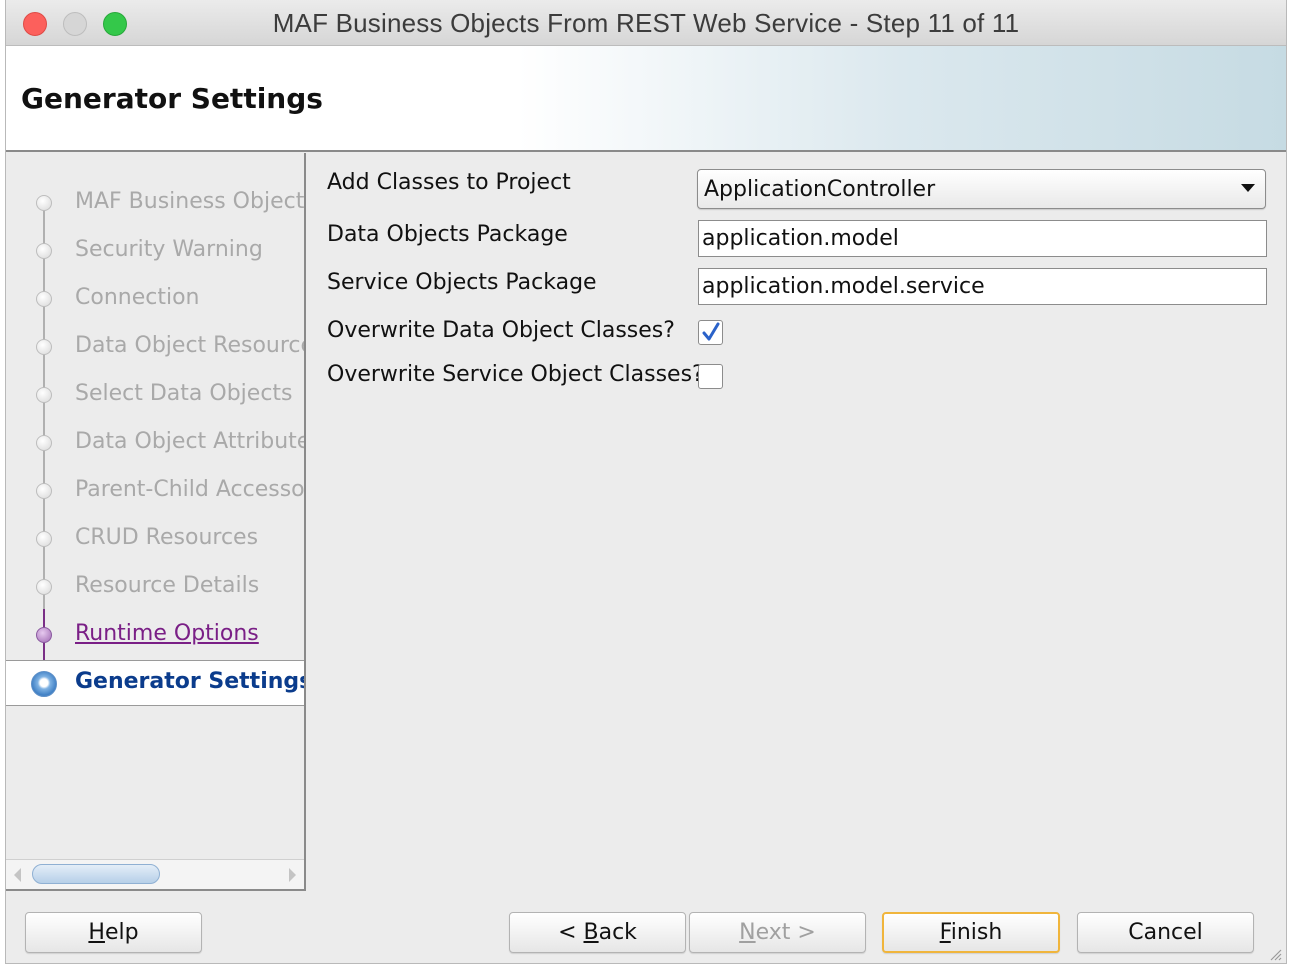 This screenshot has height=967, width=1294. What do you see at coordinates (515, 374) in the screenshot?
I see `overwrite-service-label: Overwrite Service Object Classes?` at bounding box center [515, 374].